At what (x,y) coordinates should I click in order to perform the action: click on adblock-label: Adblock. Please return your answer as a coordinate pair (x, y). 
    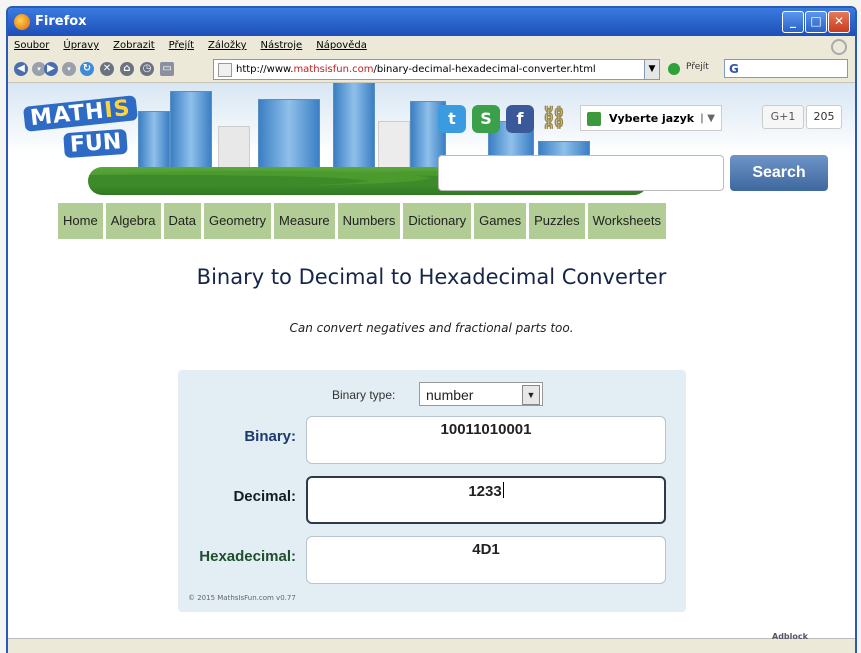
    Looking at the image, I should click on (790, 636).